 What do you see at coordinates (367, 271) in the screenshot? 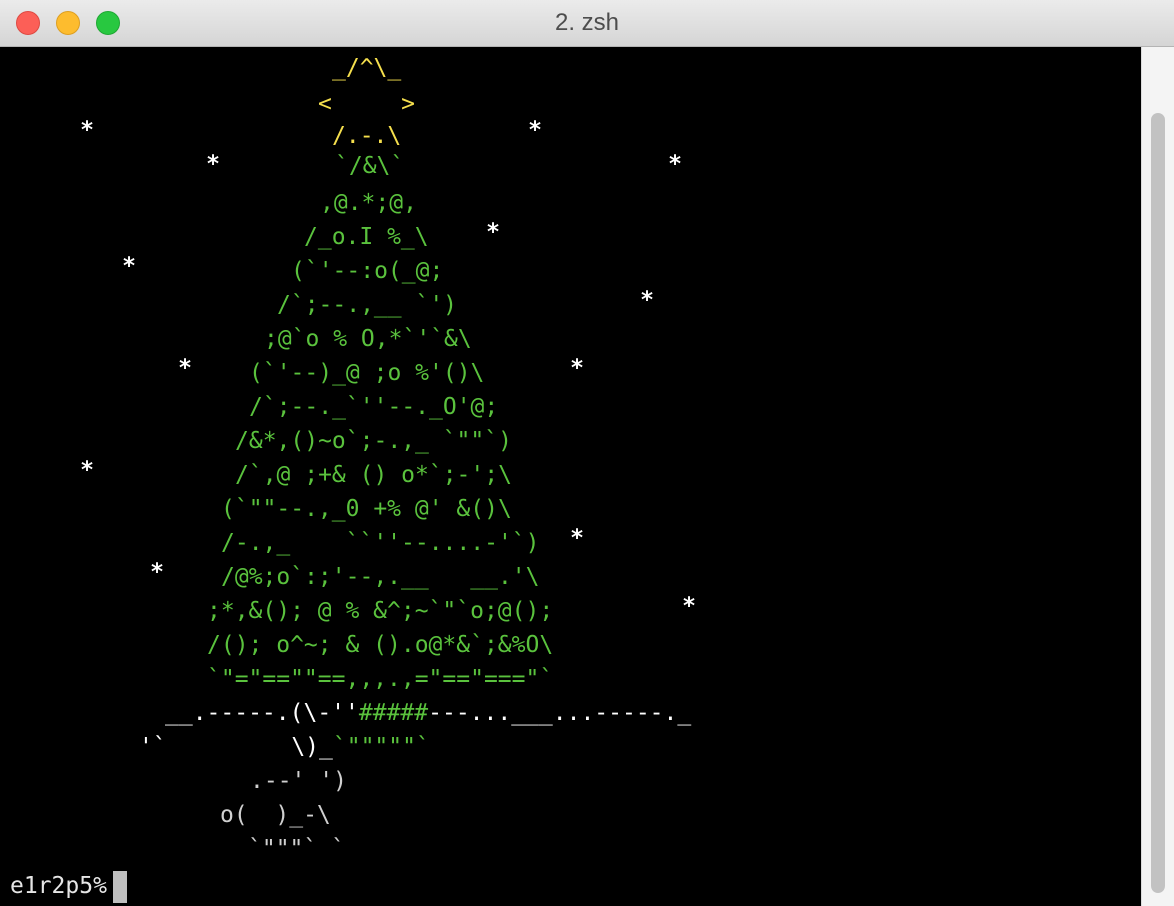
I see `tree-line-4: (`'--:o(_@;` at bounding box center [367, 271].